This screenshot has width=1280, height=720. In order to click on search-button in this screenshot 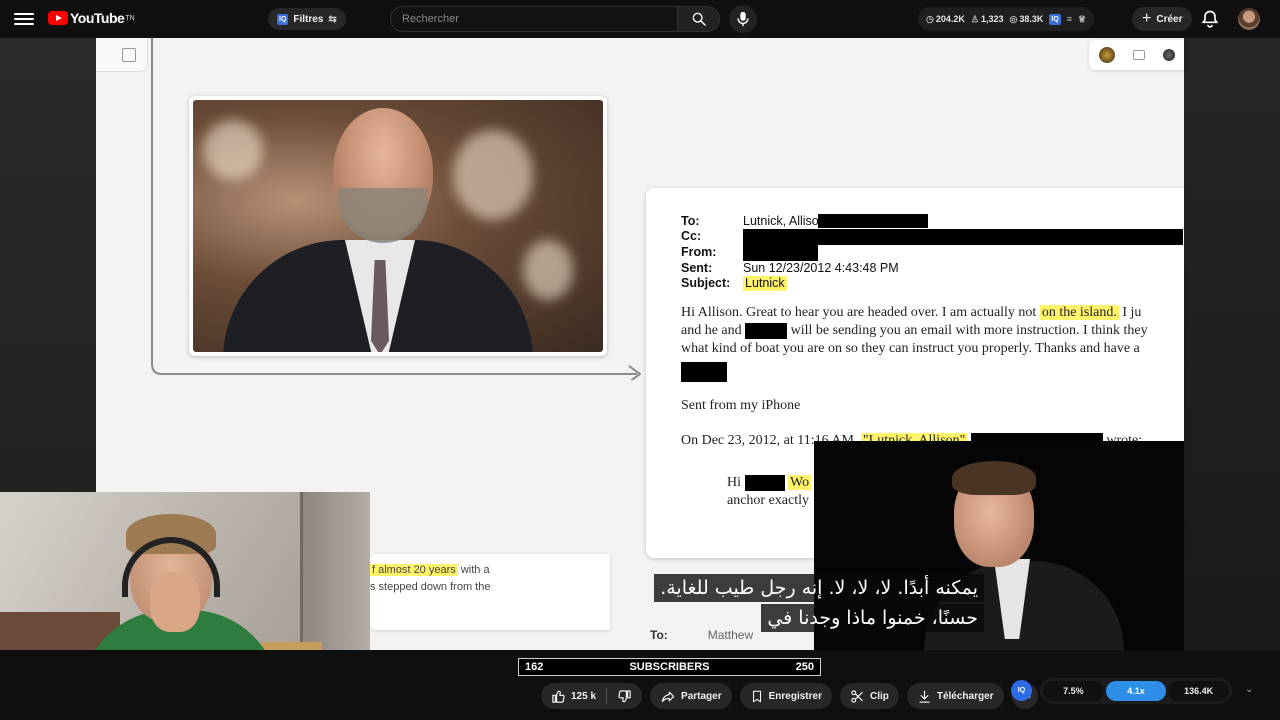, I will do `click(699, 19)`.